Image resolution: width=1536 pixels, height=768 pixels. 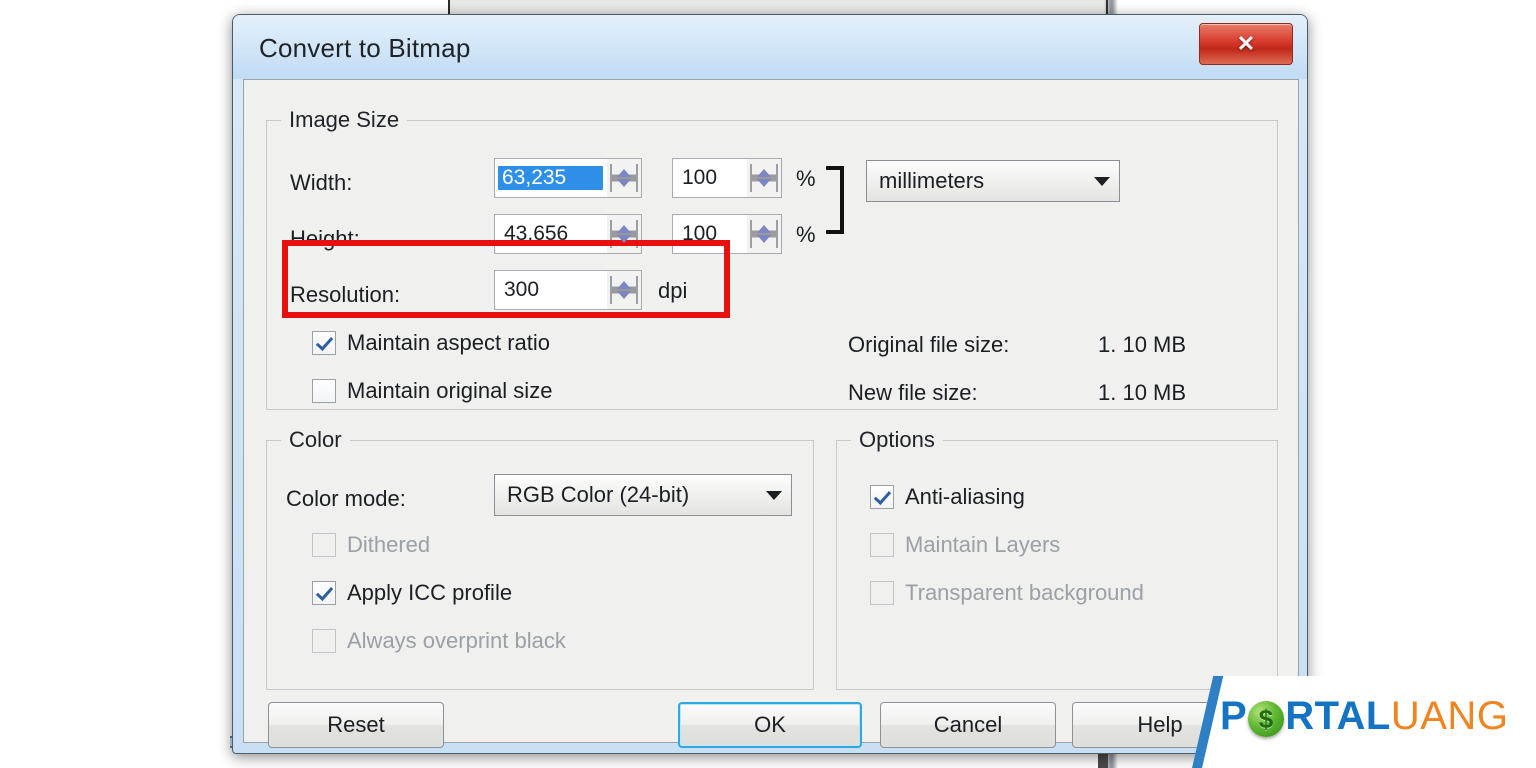 I want to click on units-selected-value: millimeters, so click(x=932, y=180).